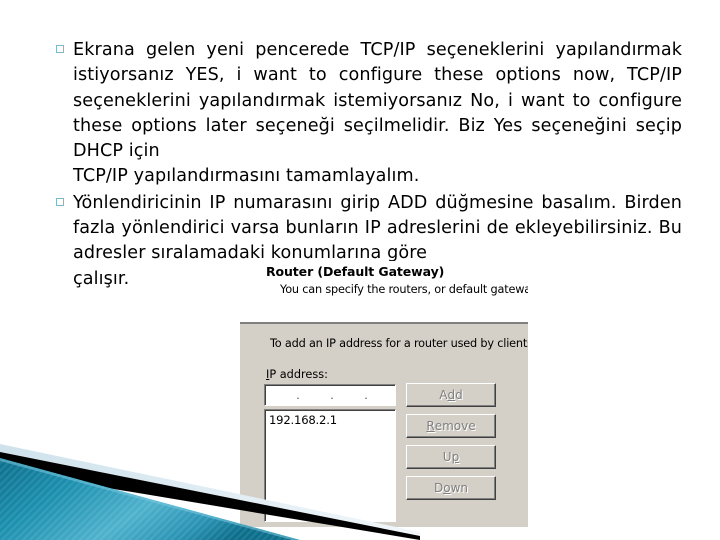 The width and height of the screenshot is (720, 540). I want to click on down-button-mnemonic: o, so click(447, 488).